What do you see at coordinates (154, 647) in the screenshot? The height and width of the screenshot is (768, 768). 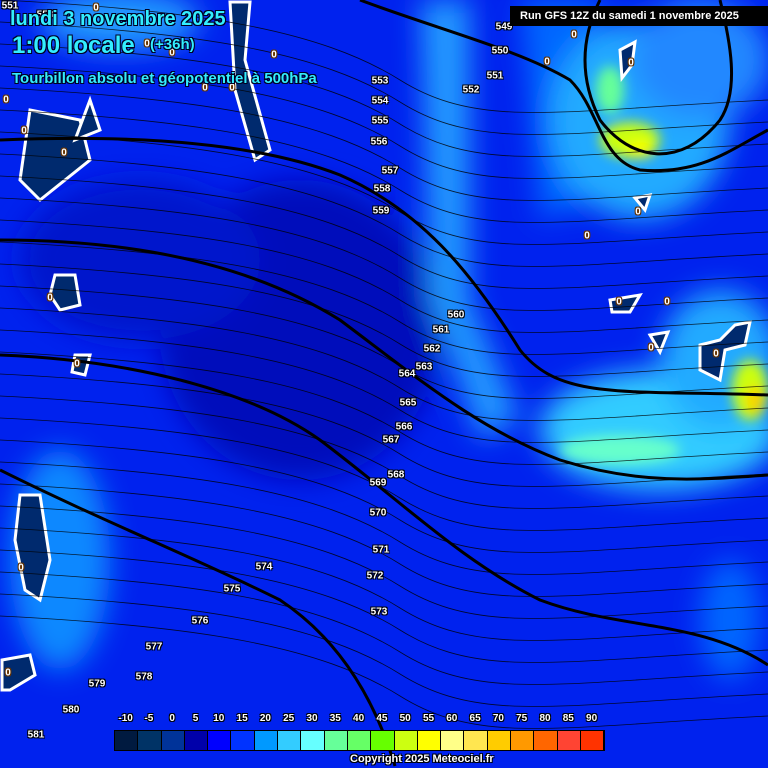 I see `contour-label: 577` at bounding box center [154, 647].